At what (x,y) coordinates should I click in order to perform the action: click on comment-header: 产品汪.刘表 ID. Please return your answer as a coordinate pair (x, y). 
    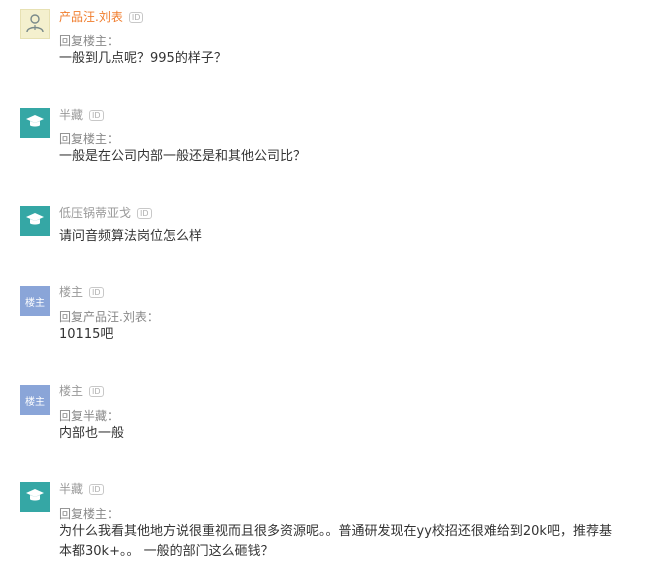
    Looking at the image, I should click on (101, 17).